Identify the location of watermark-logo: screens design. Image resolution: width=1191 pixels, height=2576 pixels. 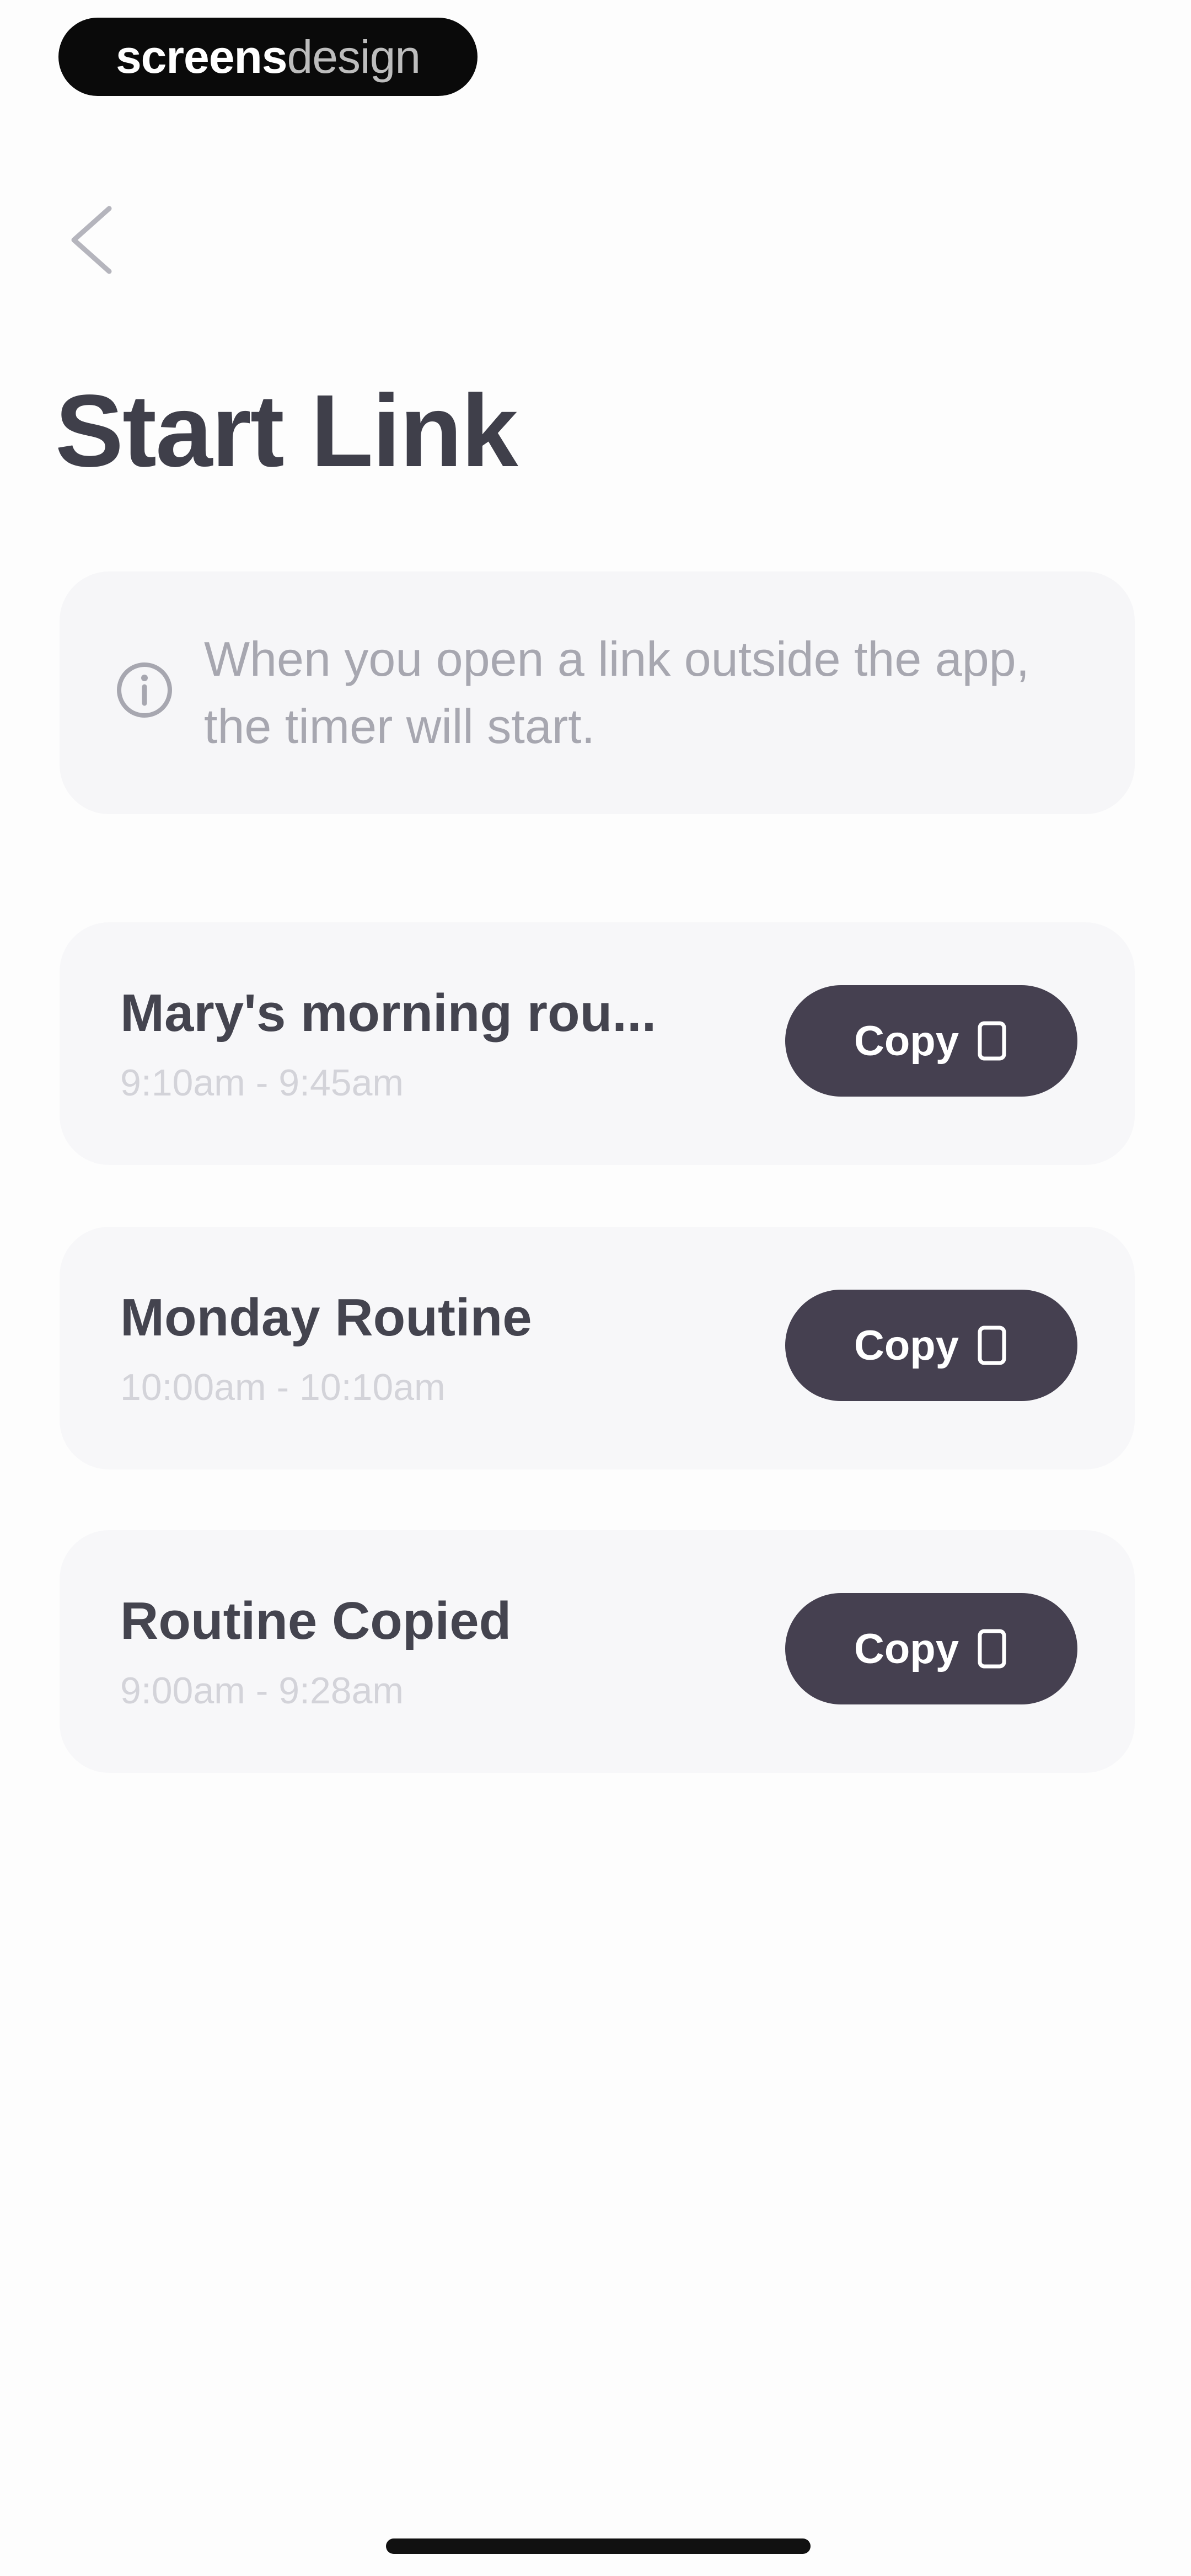
(268, 57).